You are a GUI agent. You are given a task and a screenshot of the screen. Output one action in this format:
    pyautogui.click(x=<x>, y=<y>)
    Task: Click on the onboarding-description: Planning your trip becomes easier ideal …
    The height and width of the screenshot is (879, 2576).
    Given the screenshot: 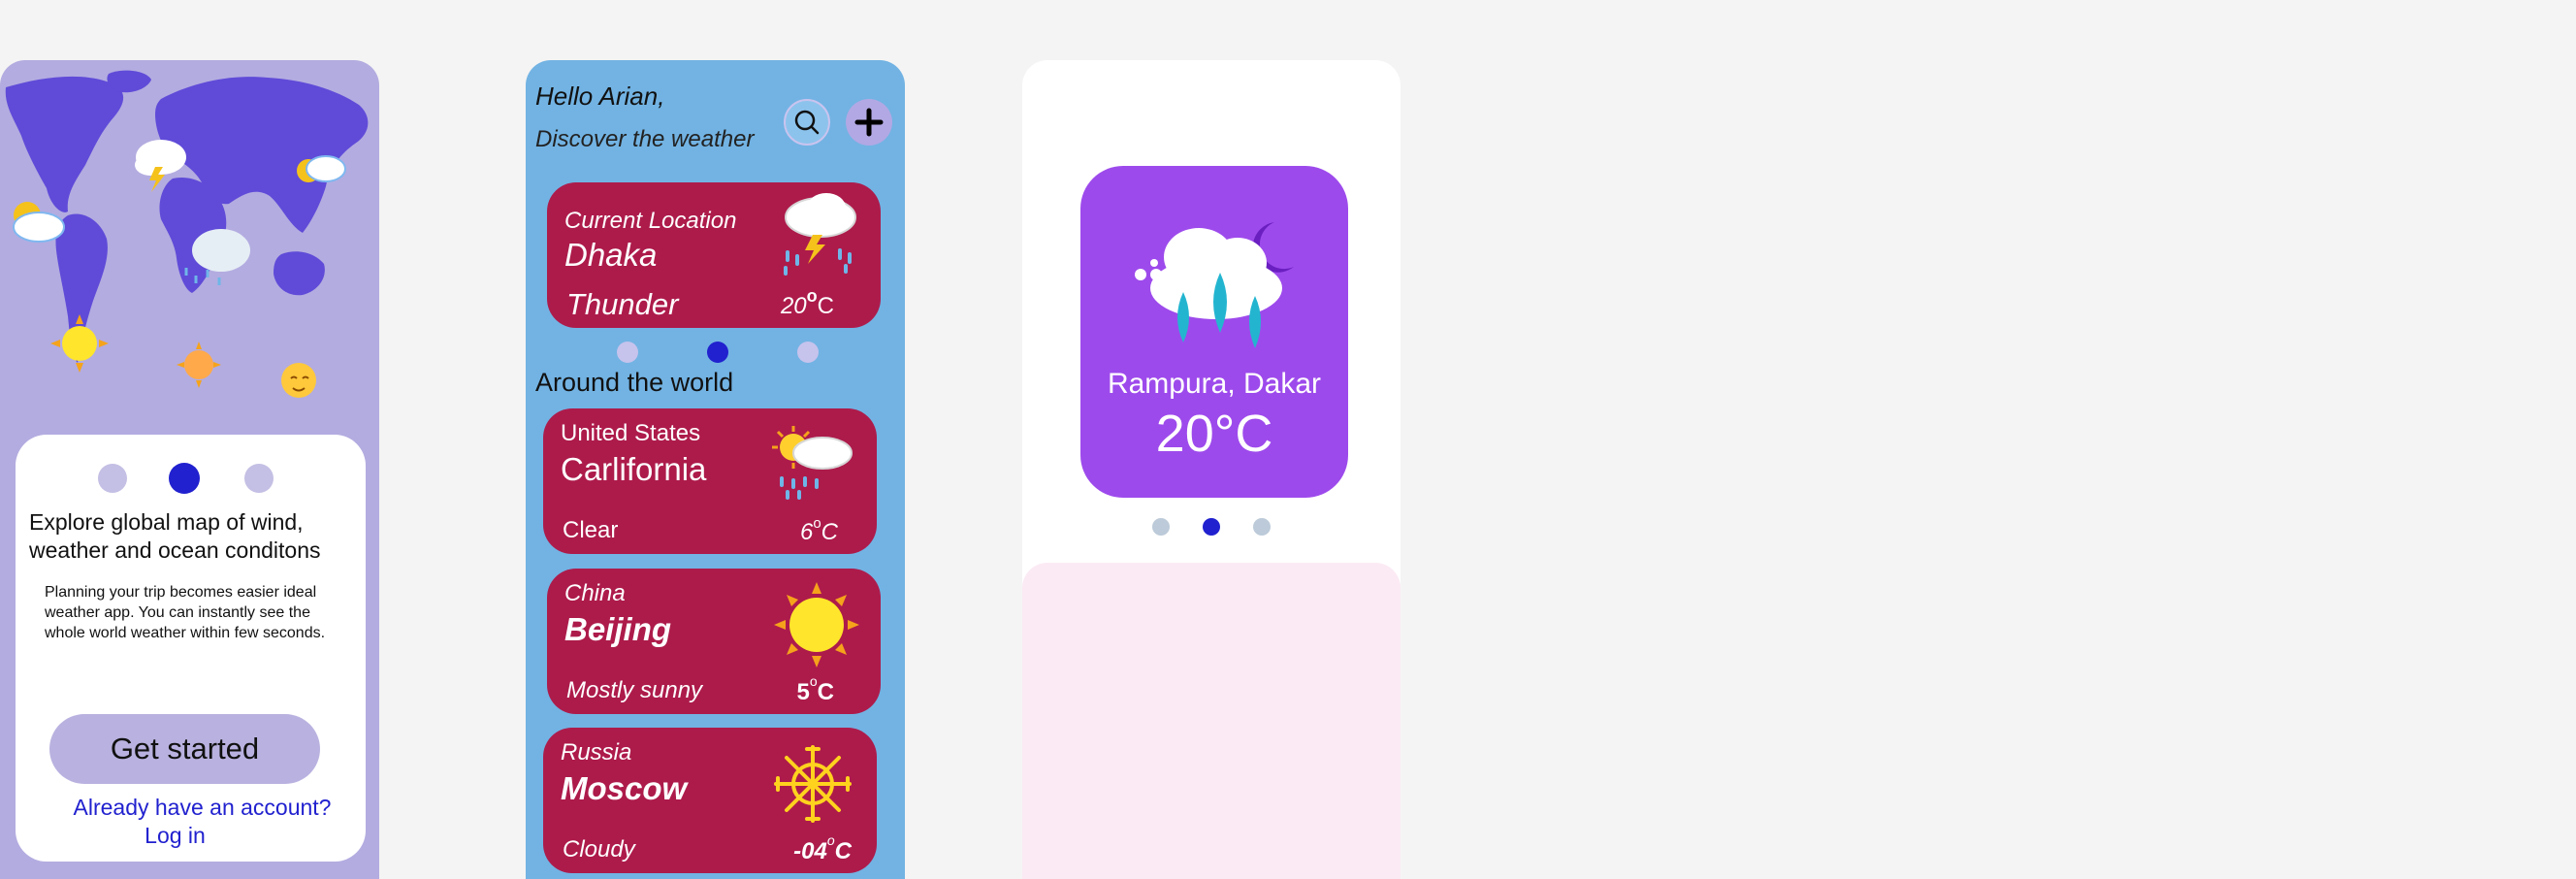 What is the action you would take?
    pyautogui.click(x=185, y=612)
    